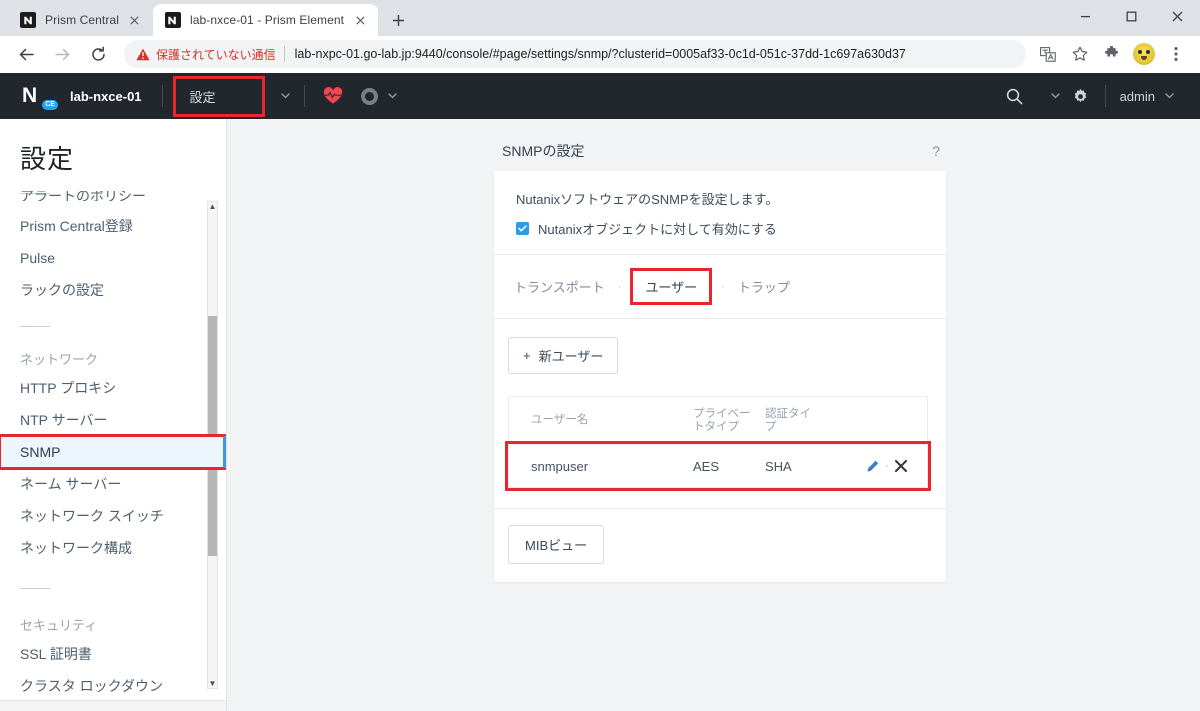 The width and height of the screenshot is (1200, 711). What do you see at coordinates (284, 54) in the screenshot?
I see `omnibox-divider` at bounding box center [284, 54].